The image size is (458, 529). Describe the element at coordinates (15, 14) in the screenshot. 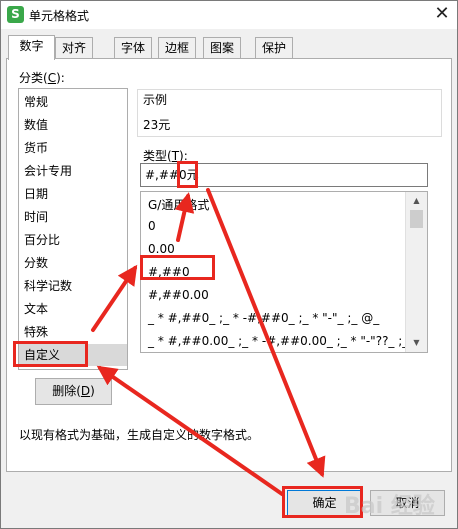

I see `wps-app-icon: S` at that location.